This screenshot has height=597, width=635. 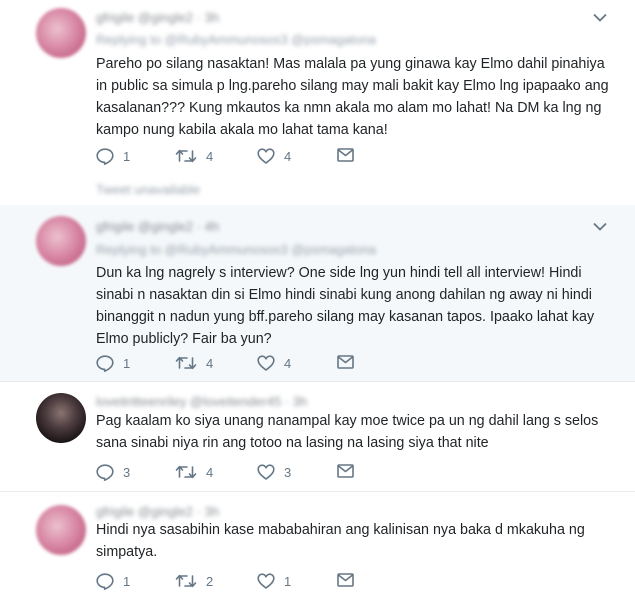 I want to click on tweet-actions: 3 4 3, so click(x=231, y=473).